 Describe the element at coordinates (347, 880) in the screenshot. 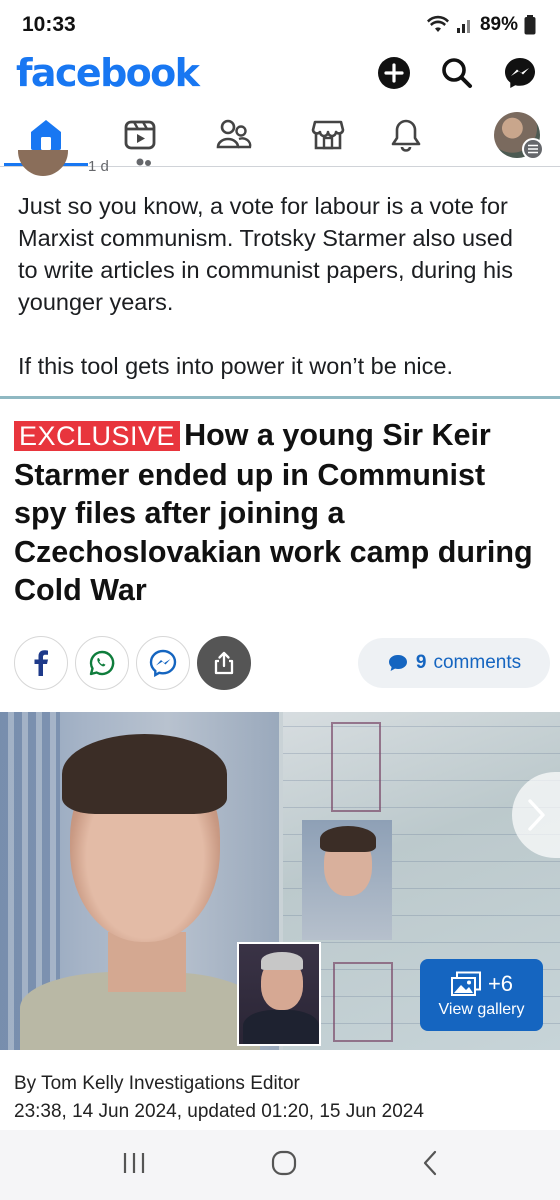

I see `id-photo` at that location.